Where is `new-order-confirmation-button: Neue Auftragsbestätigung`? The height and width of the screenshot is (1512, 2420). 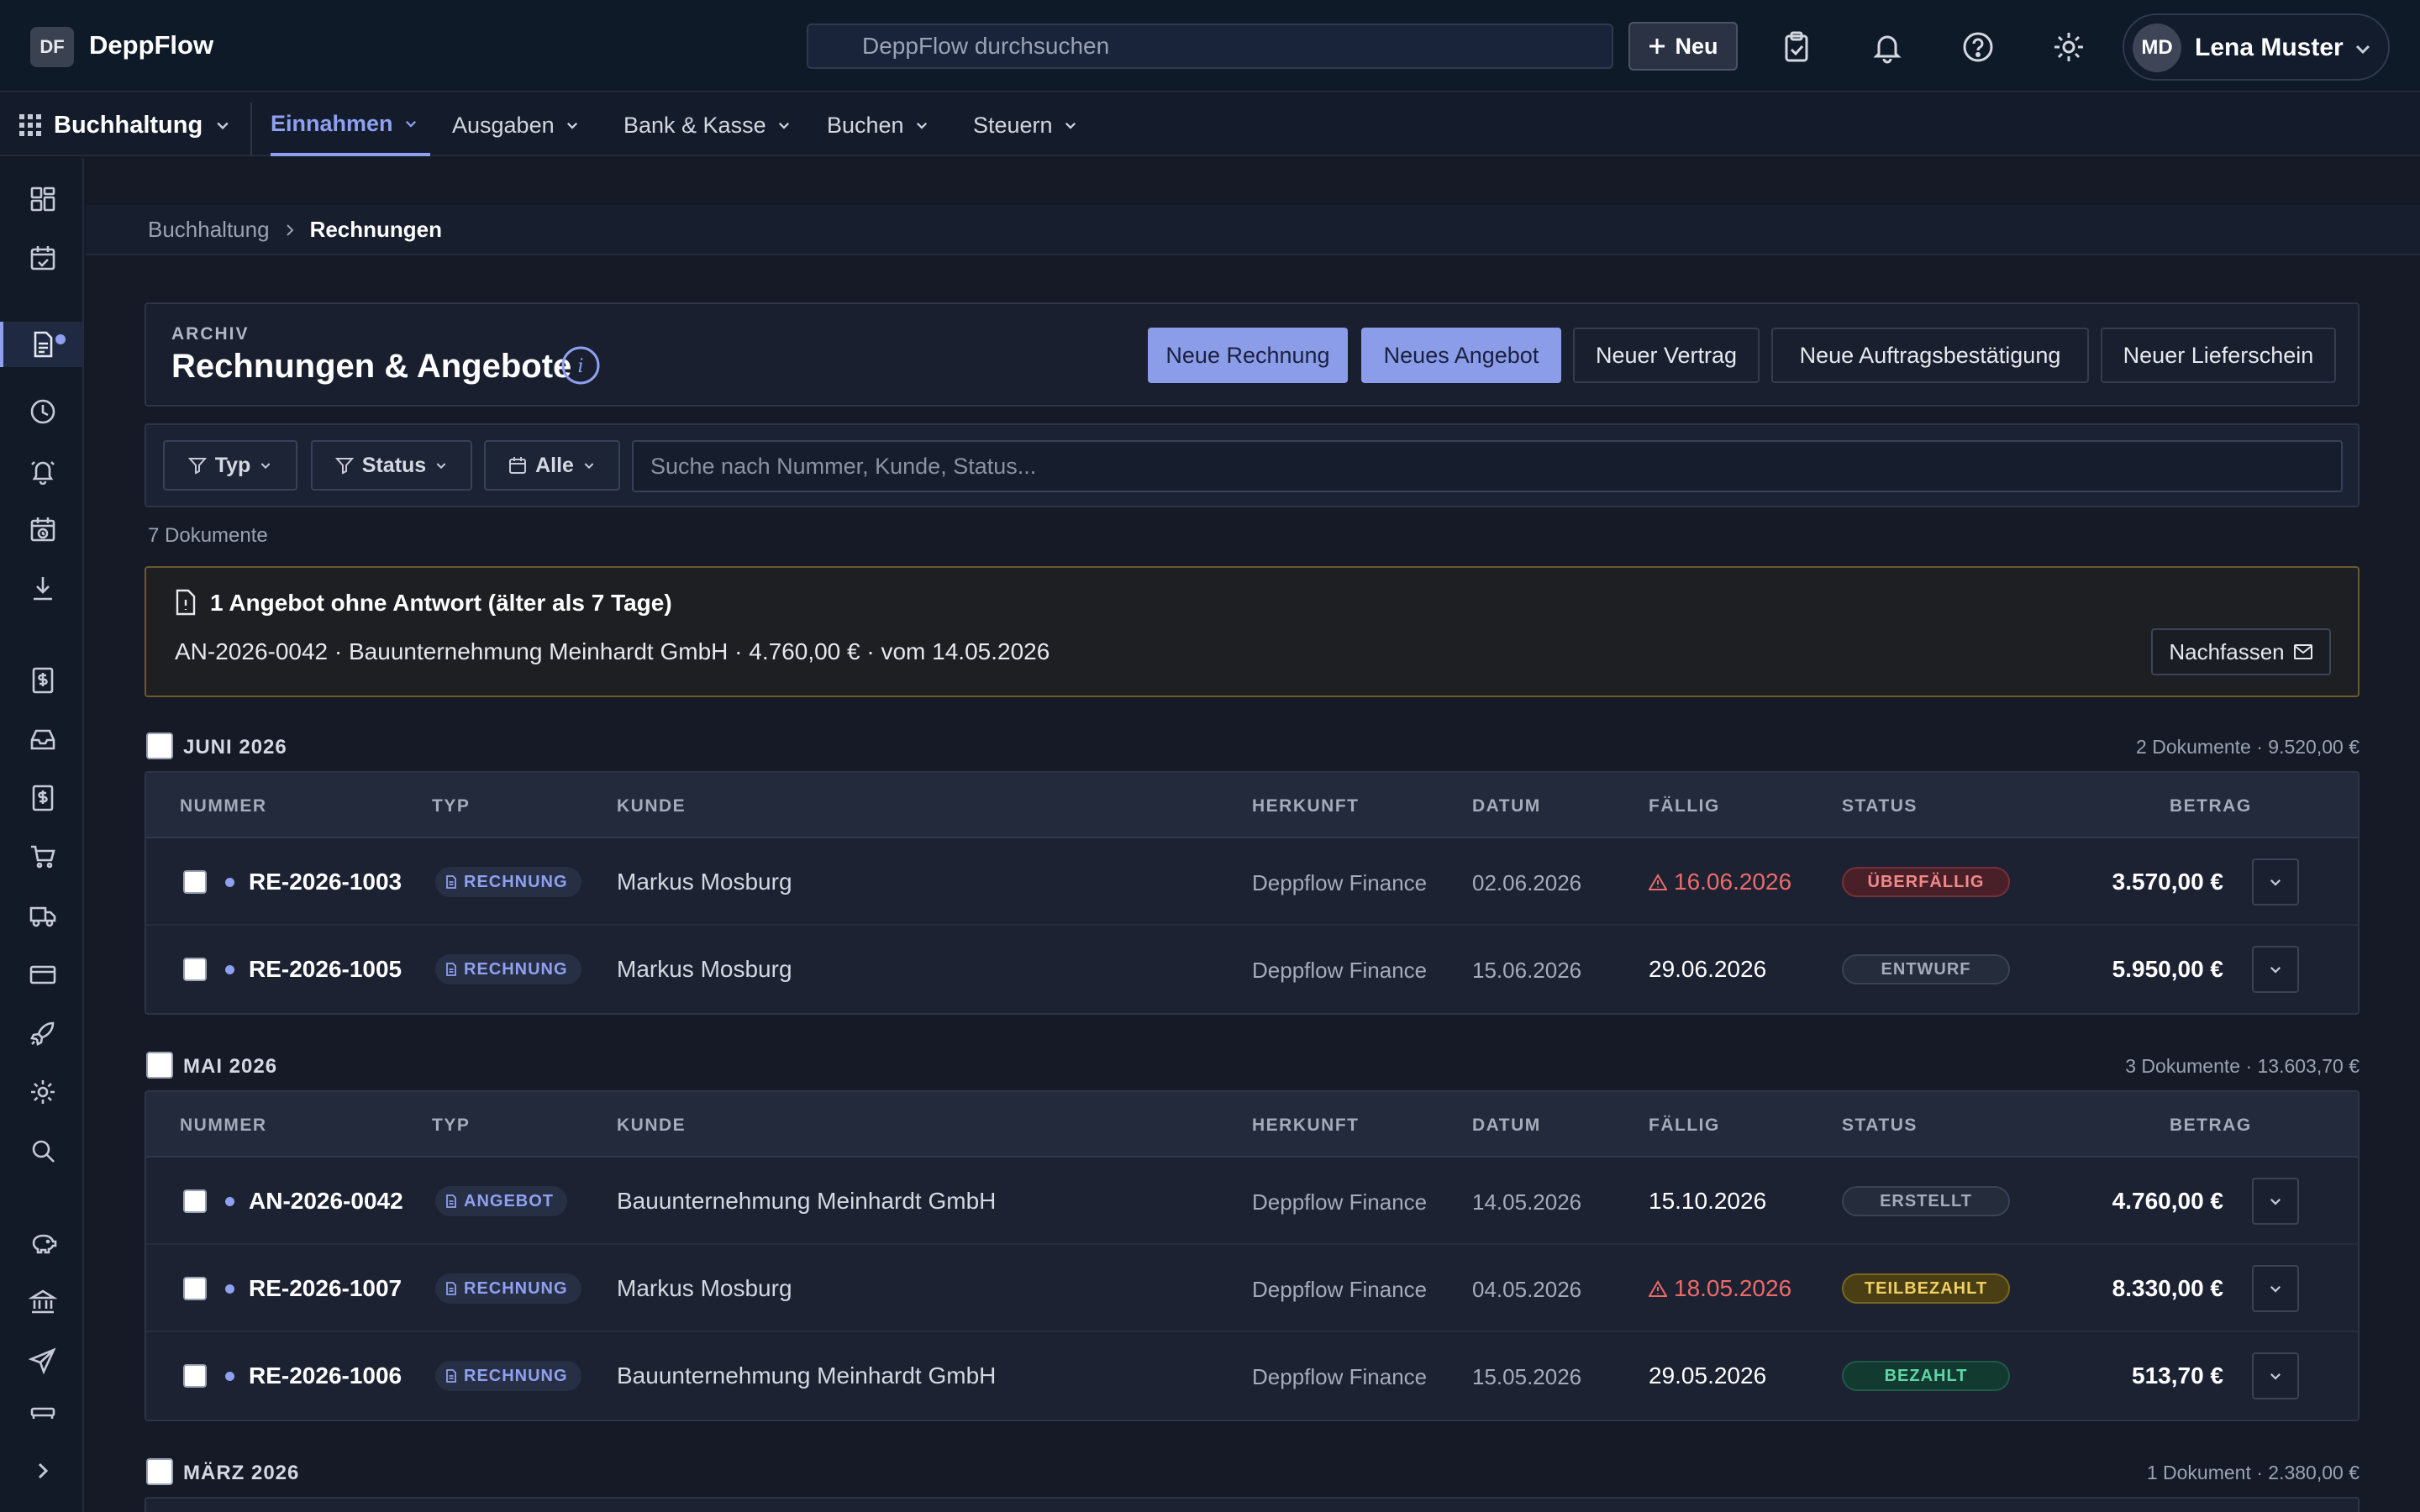 new-order-confirmation-button: Neue Auftragsbestätigung is located at coordinates (1930, 355).